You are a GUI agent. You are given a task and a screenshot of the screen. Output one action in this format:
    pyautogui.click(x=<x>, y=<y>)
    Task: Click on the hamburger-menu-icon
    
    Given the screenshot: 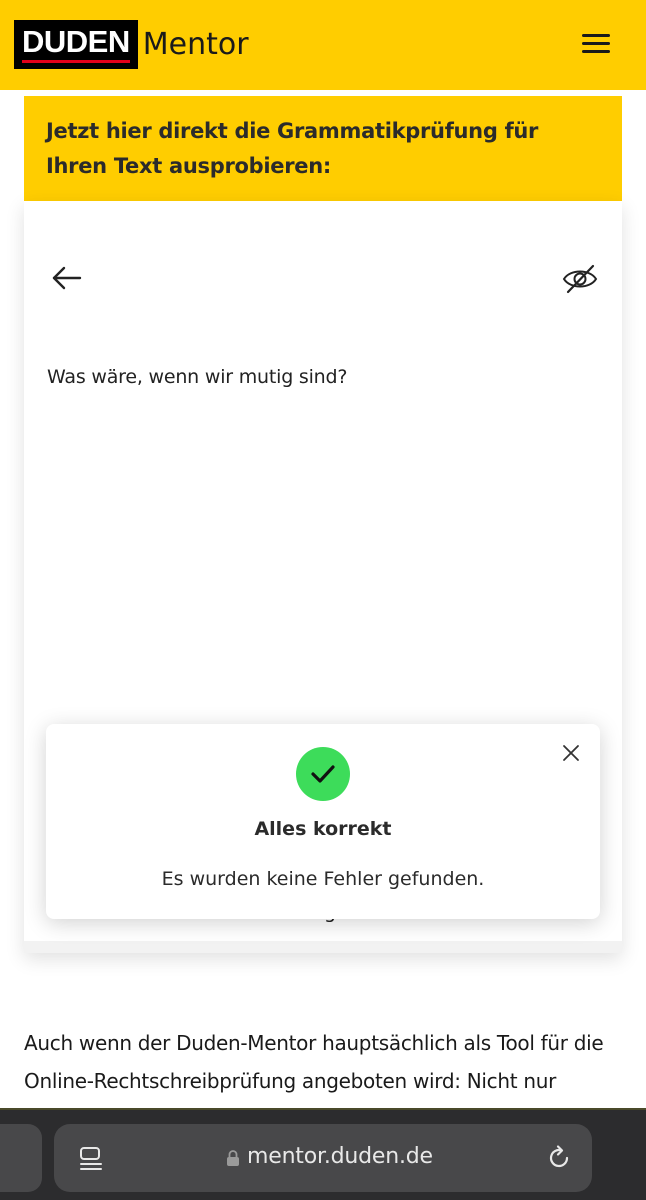 What is the action you would take?
    pyautogui.click(x=599, y=47)
    